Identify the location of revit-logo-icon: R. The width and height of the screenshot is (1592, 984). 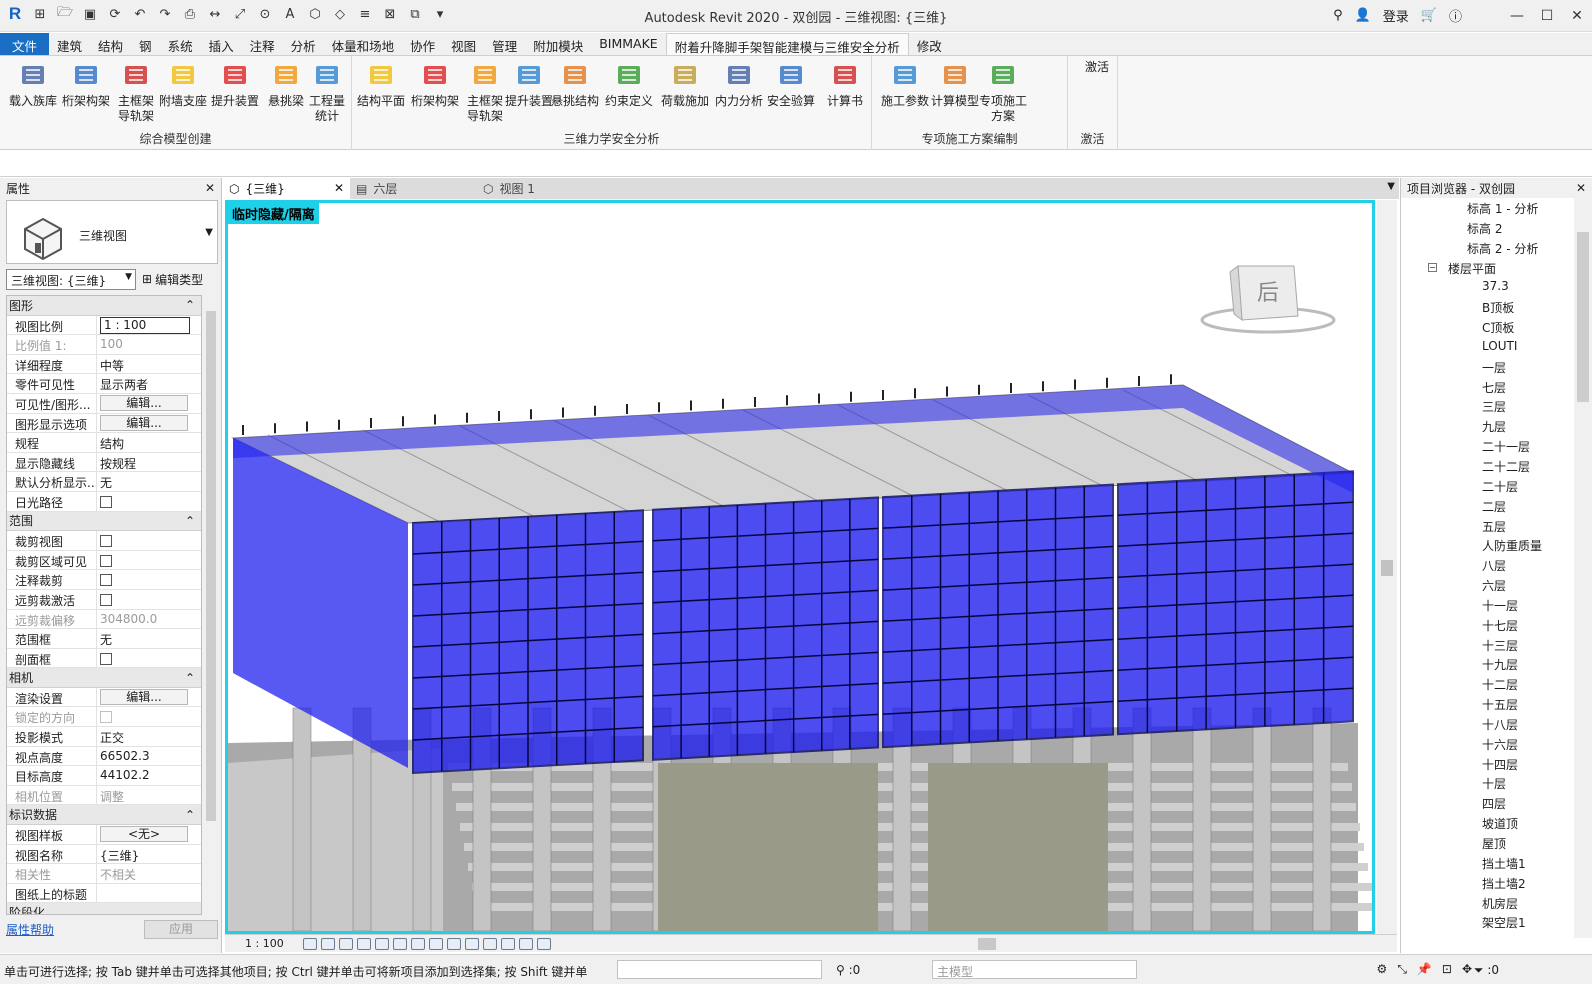
(15, 13).